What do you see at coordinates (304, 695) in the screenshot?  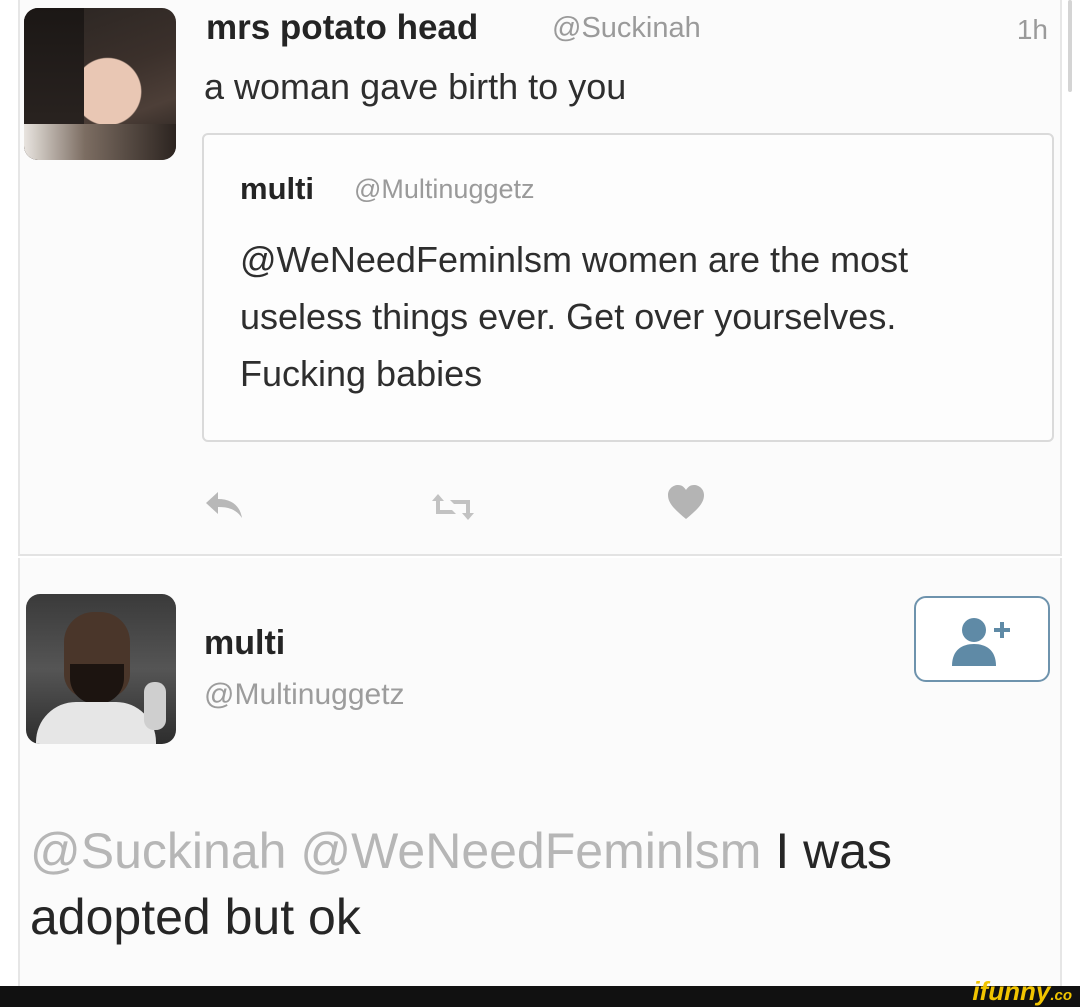 I see `reply-author-handle: @Multinuggetz` at bounding box center [304, 695].